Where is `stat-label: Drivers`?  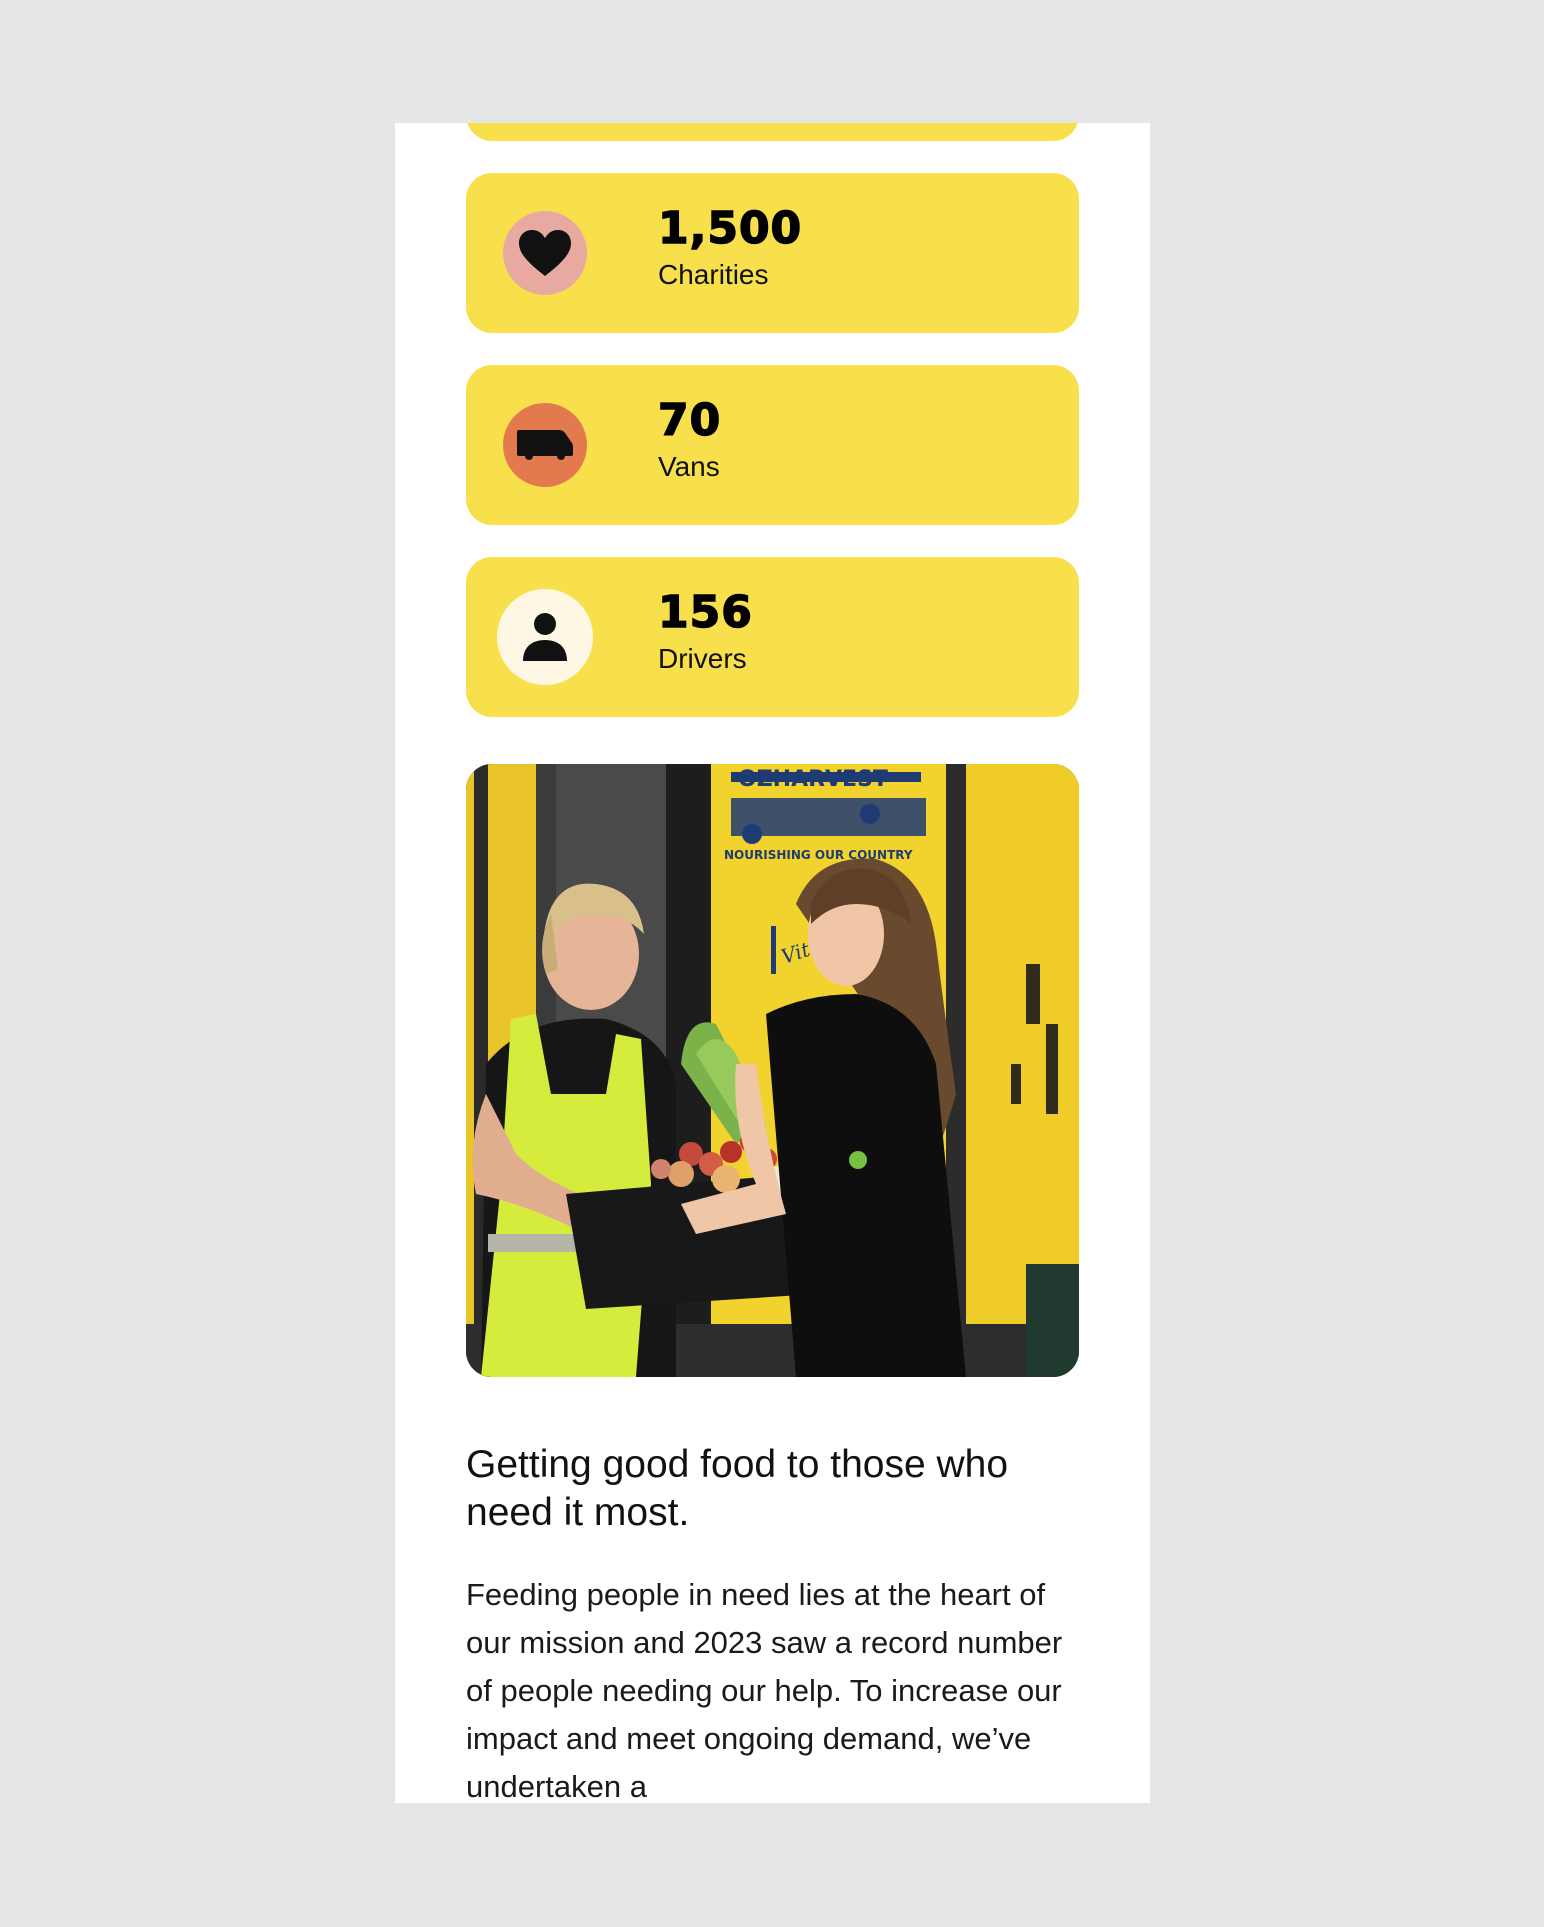 stat-label: Drivers is located at coordinates (702, 658).